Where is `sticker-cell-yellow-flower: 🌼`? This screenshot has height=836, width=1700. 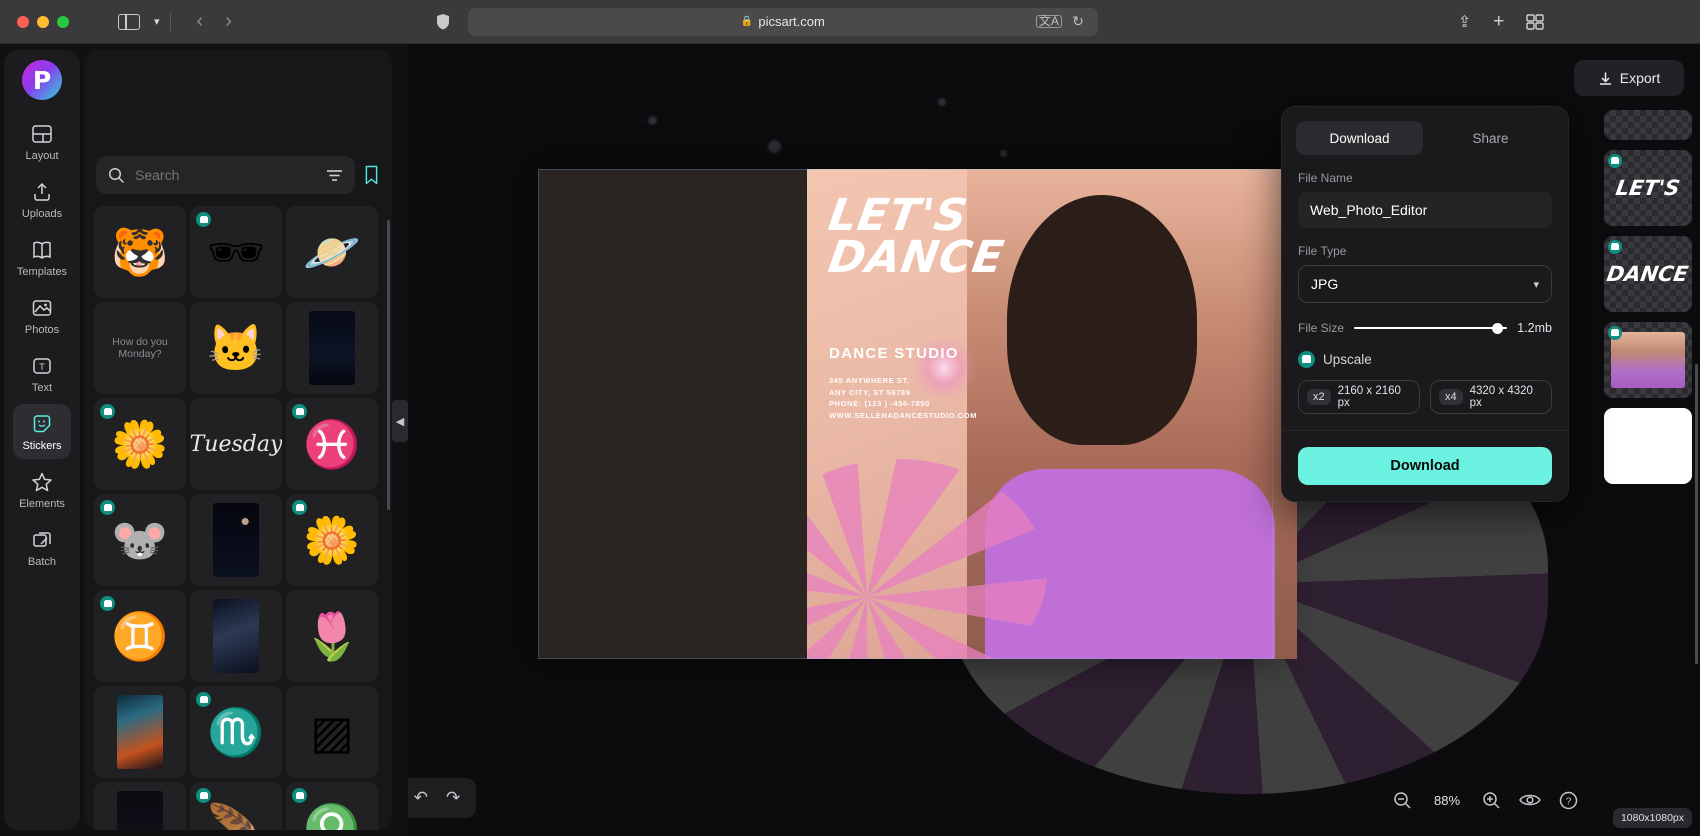 sticker-cell-yellow-flower: 🌼 is located at coordinates (140, 444).